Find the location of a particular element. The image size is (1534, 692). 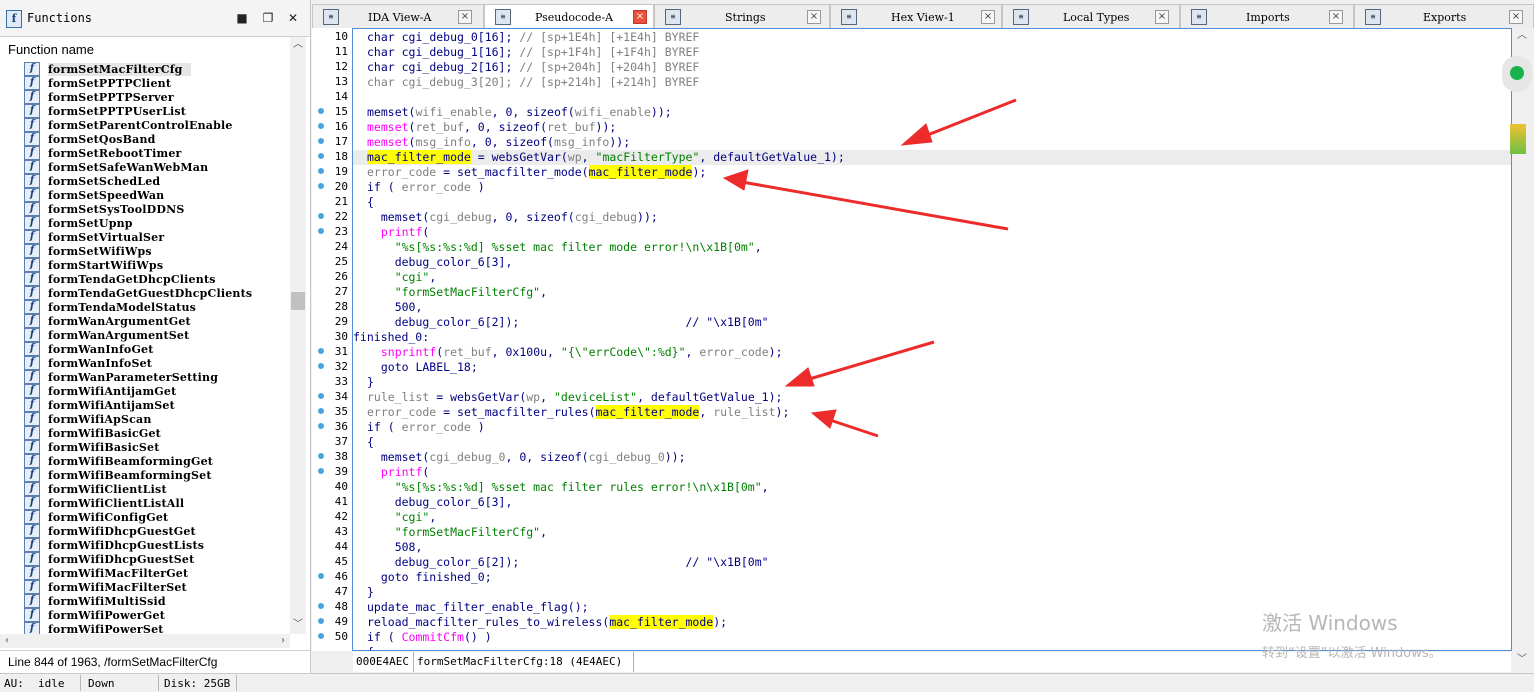

function-list-item: f formWifiMultiSsid is located at coordinates (157, 601).